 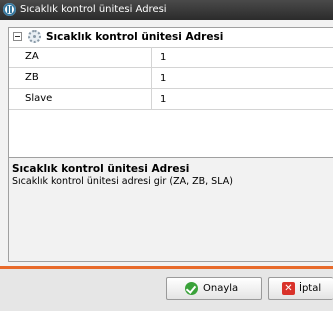 I want to click on button-bar: Onayla ✕ İptal, so click(x=166, y=290).